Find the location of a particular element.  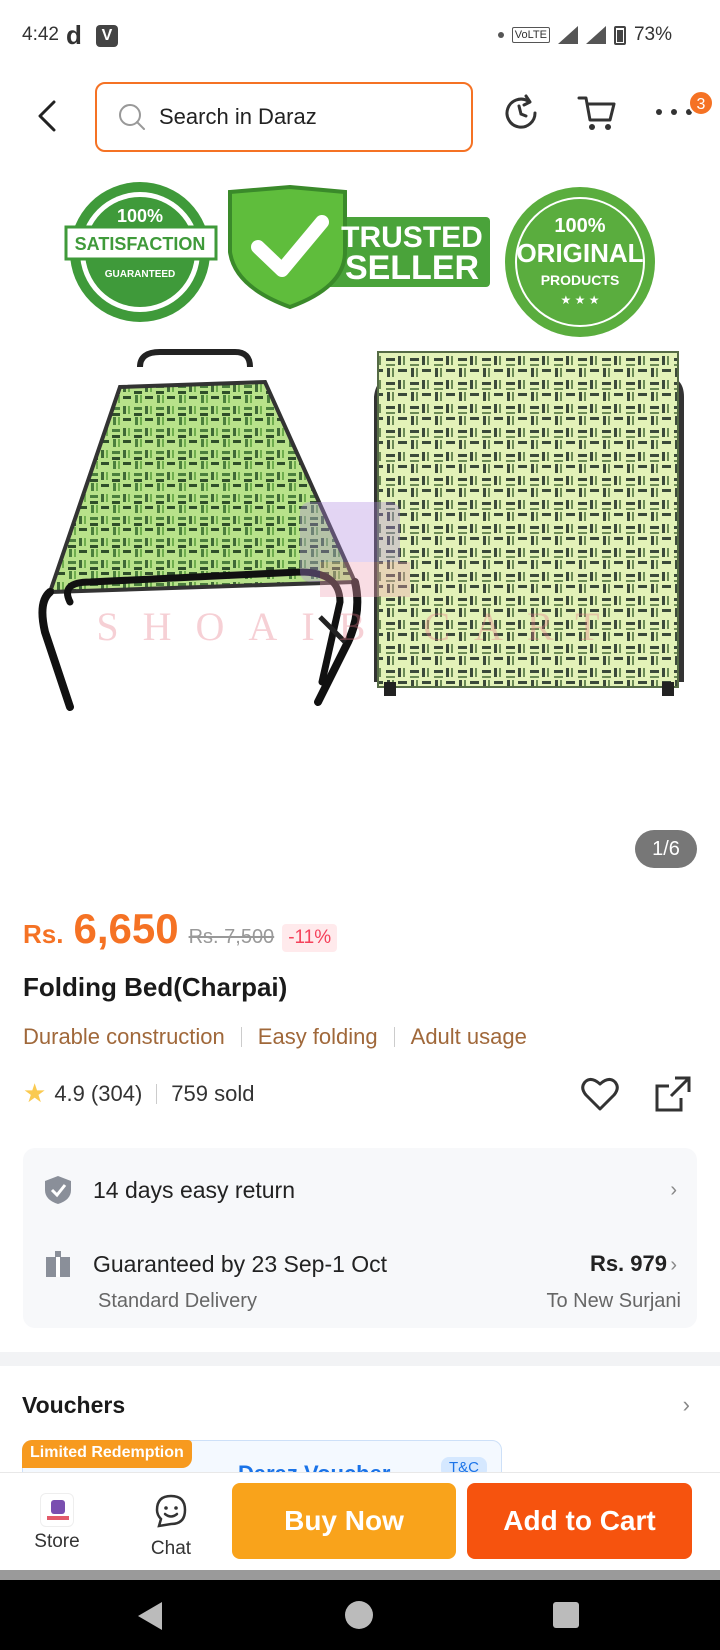

volte-icon: VoLTE is located at coordinates (530, 35).